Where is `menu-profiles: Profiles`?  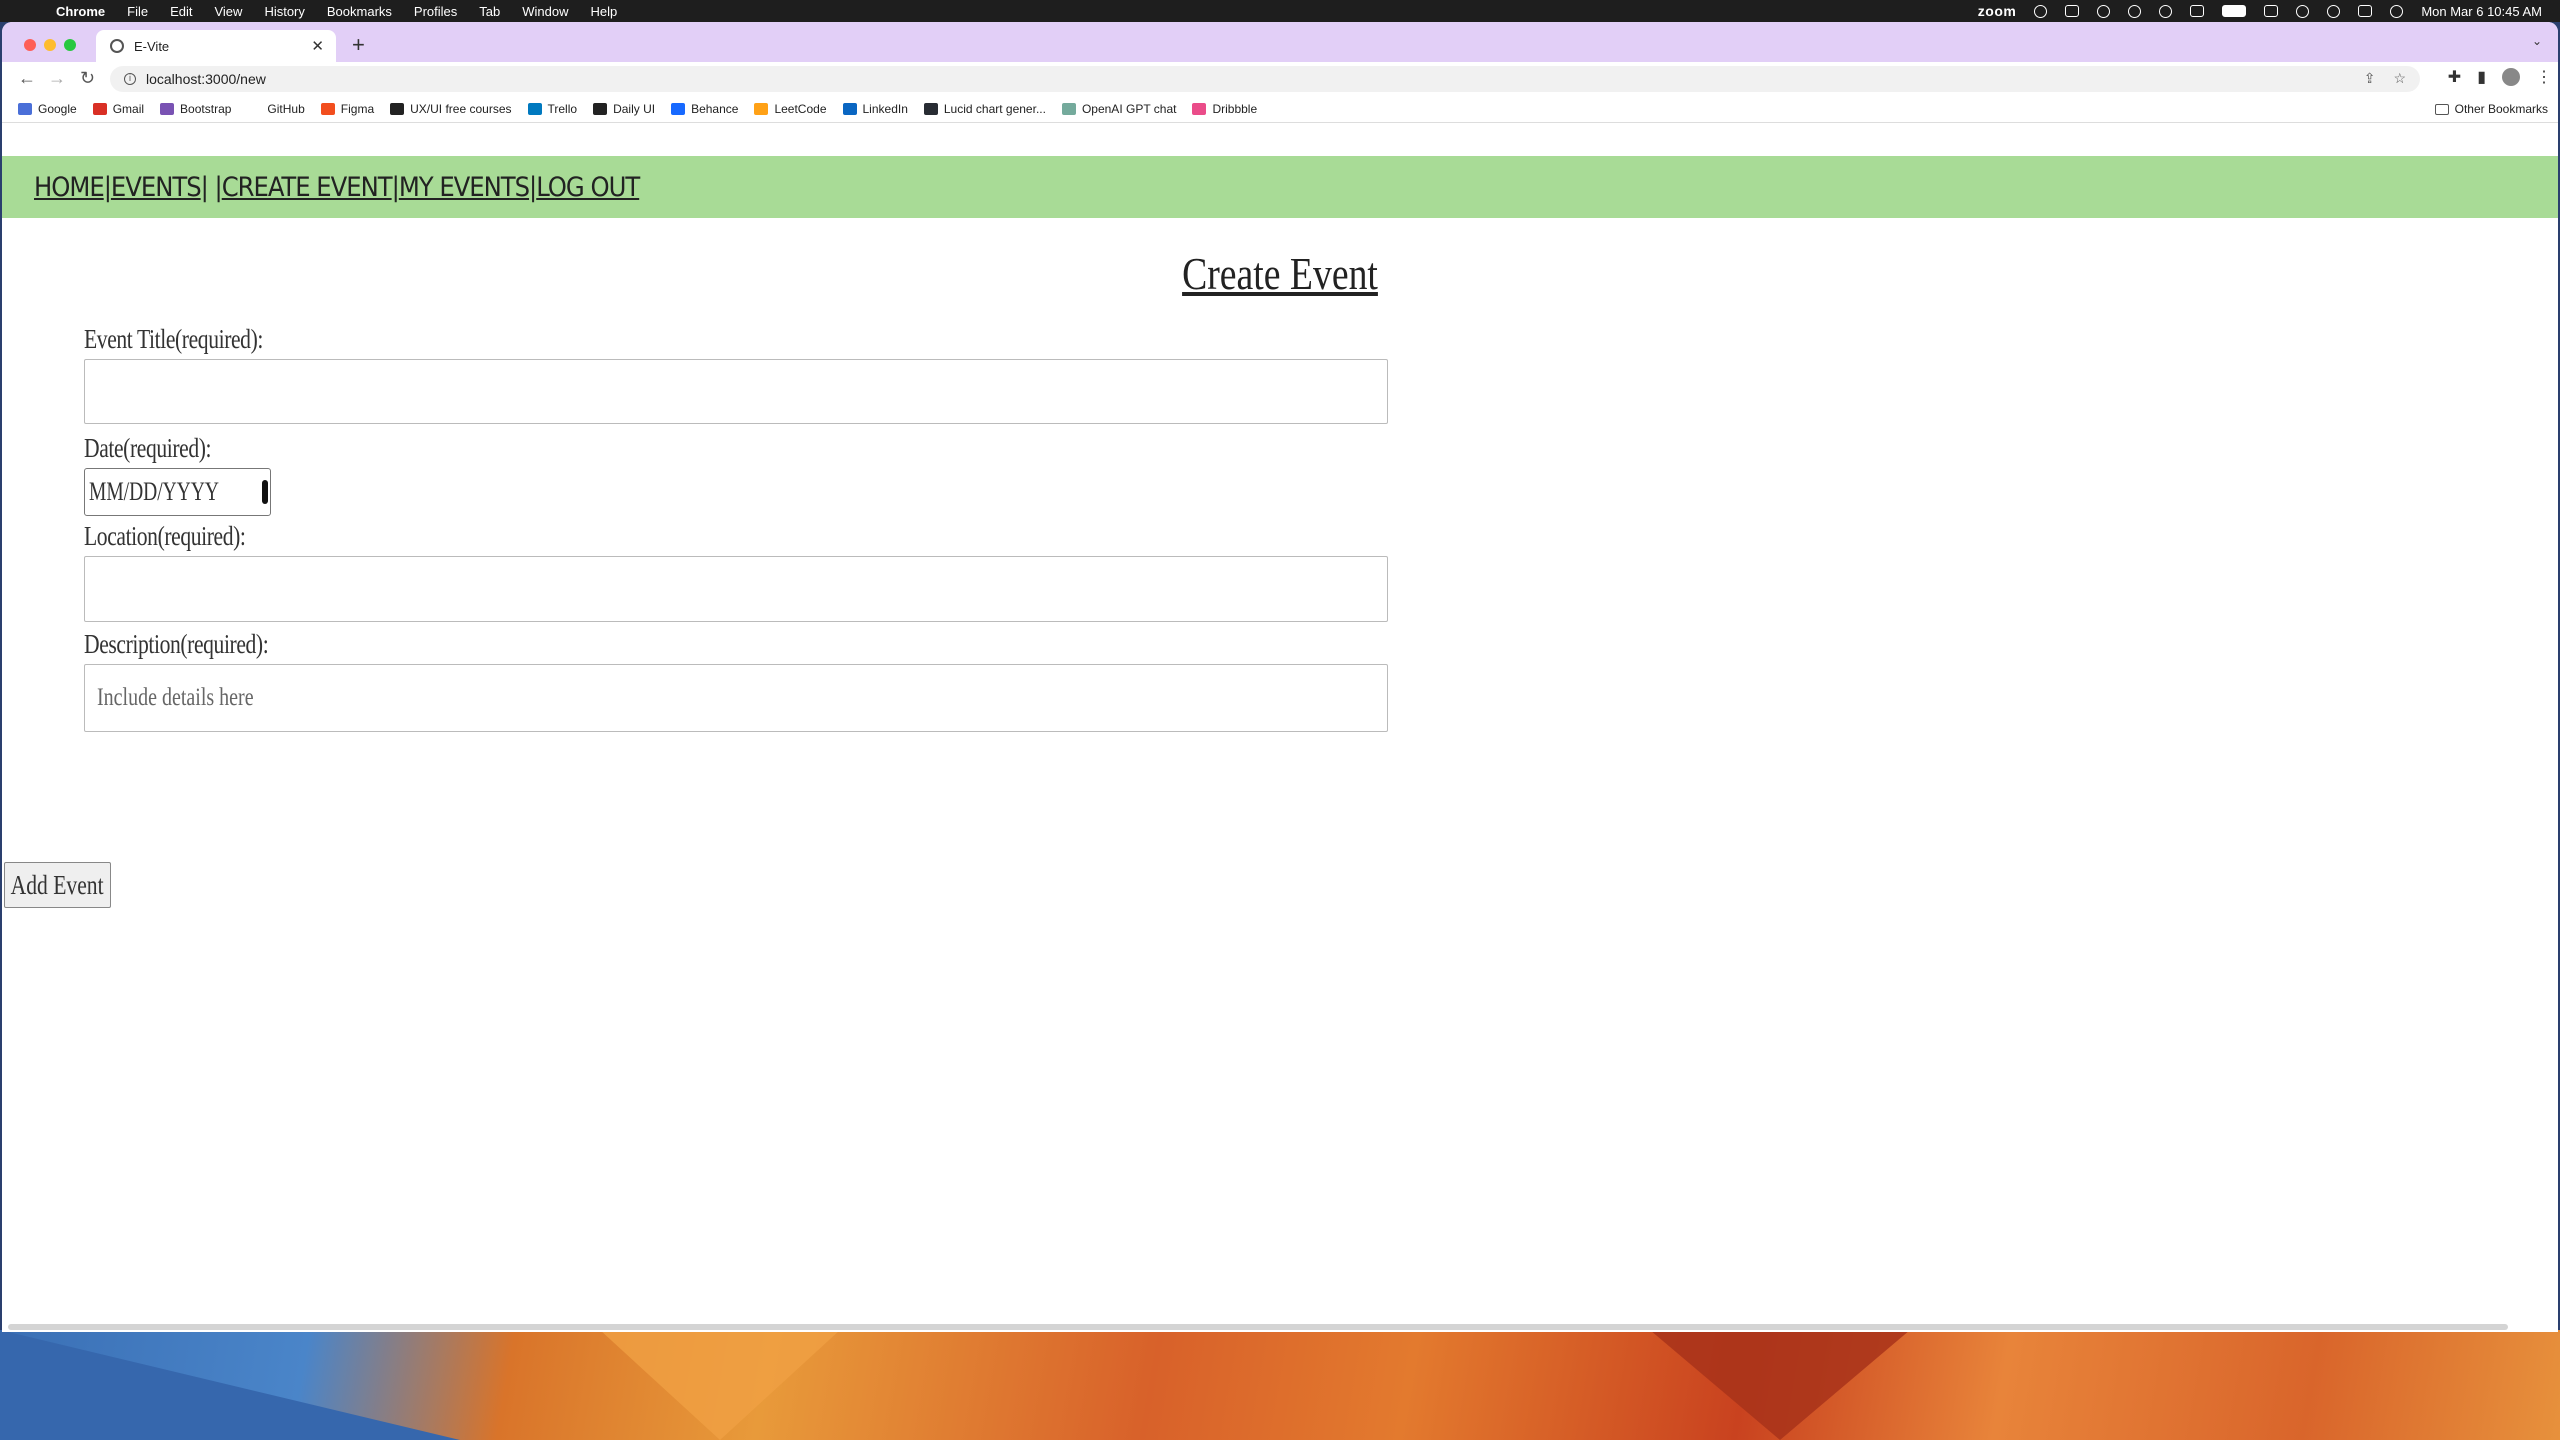 menu-profiles: Profiles is located at coordinates (435, 11).